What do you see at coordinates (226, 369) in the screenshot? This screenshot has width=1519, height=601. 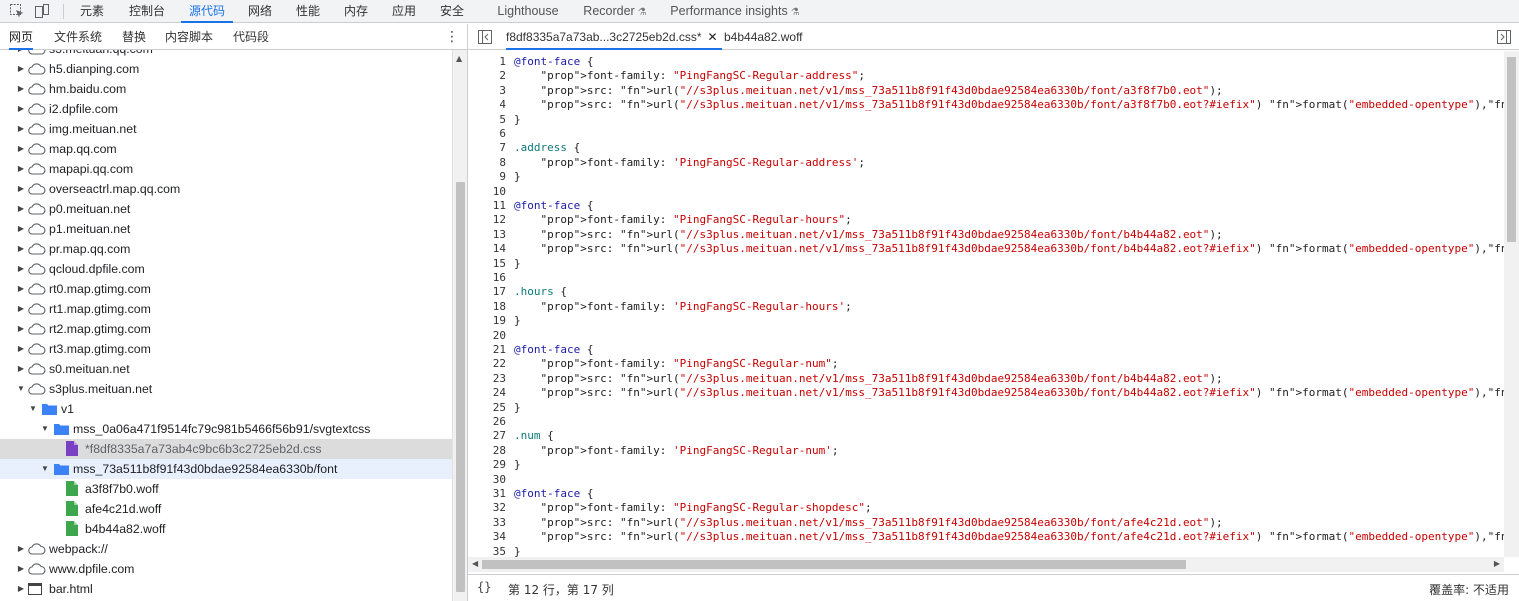 I see `tree-item: ▶ s0.meituan.net` at bounding box center [226, 369].